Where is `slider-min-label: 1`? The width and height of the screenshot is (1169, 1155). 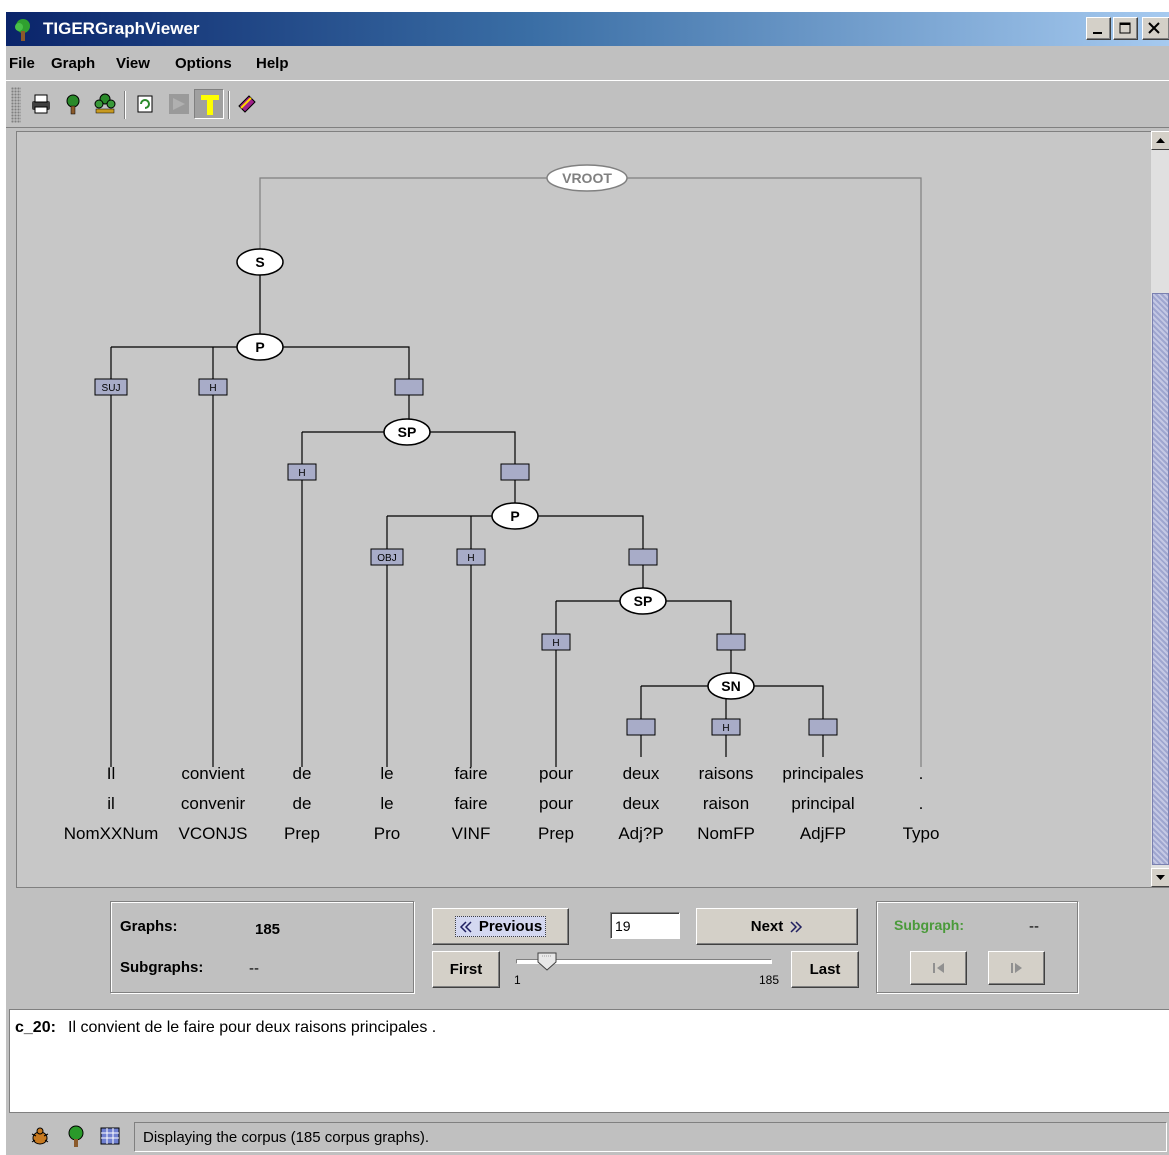
slider-min-label: 1 is located at coordinates (517, 980).